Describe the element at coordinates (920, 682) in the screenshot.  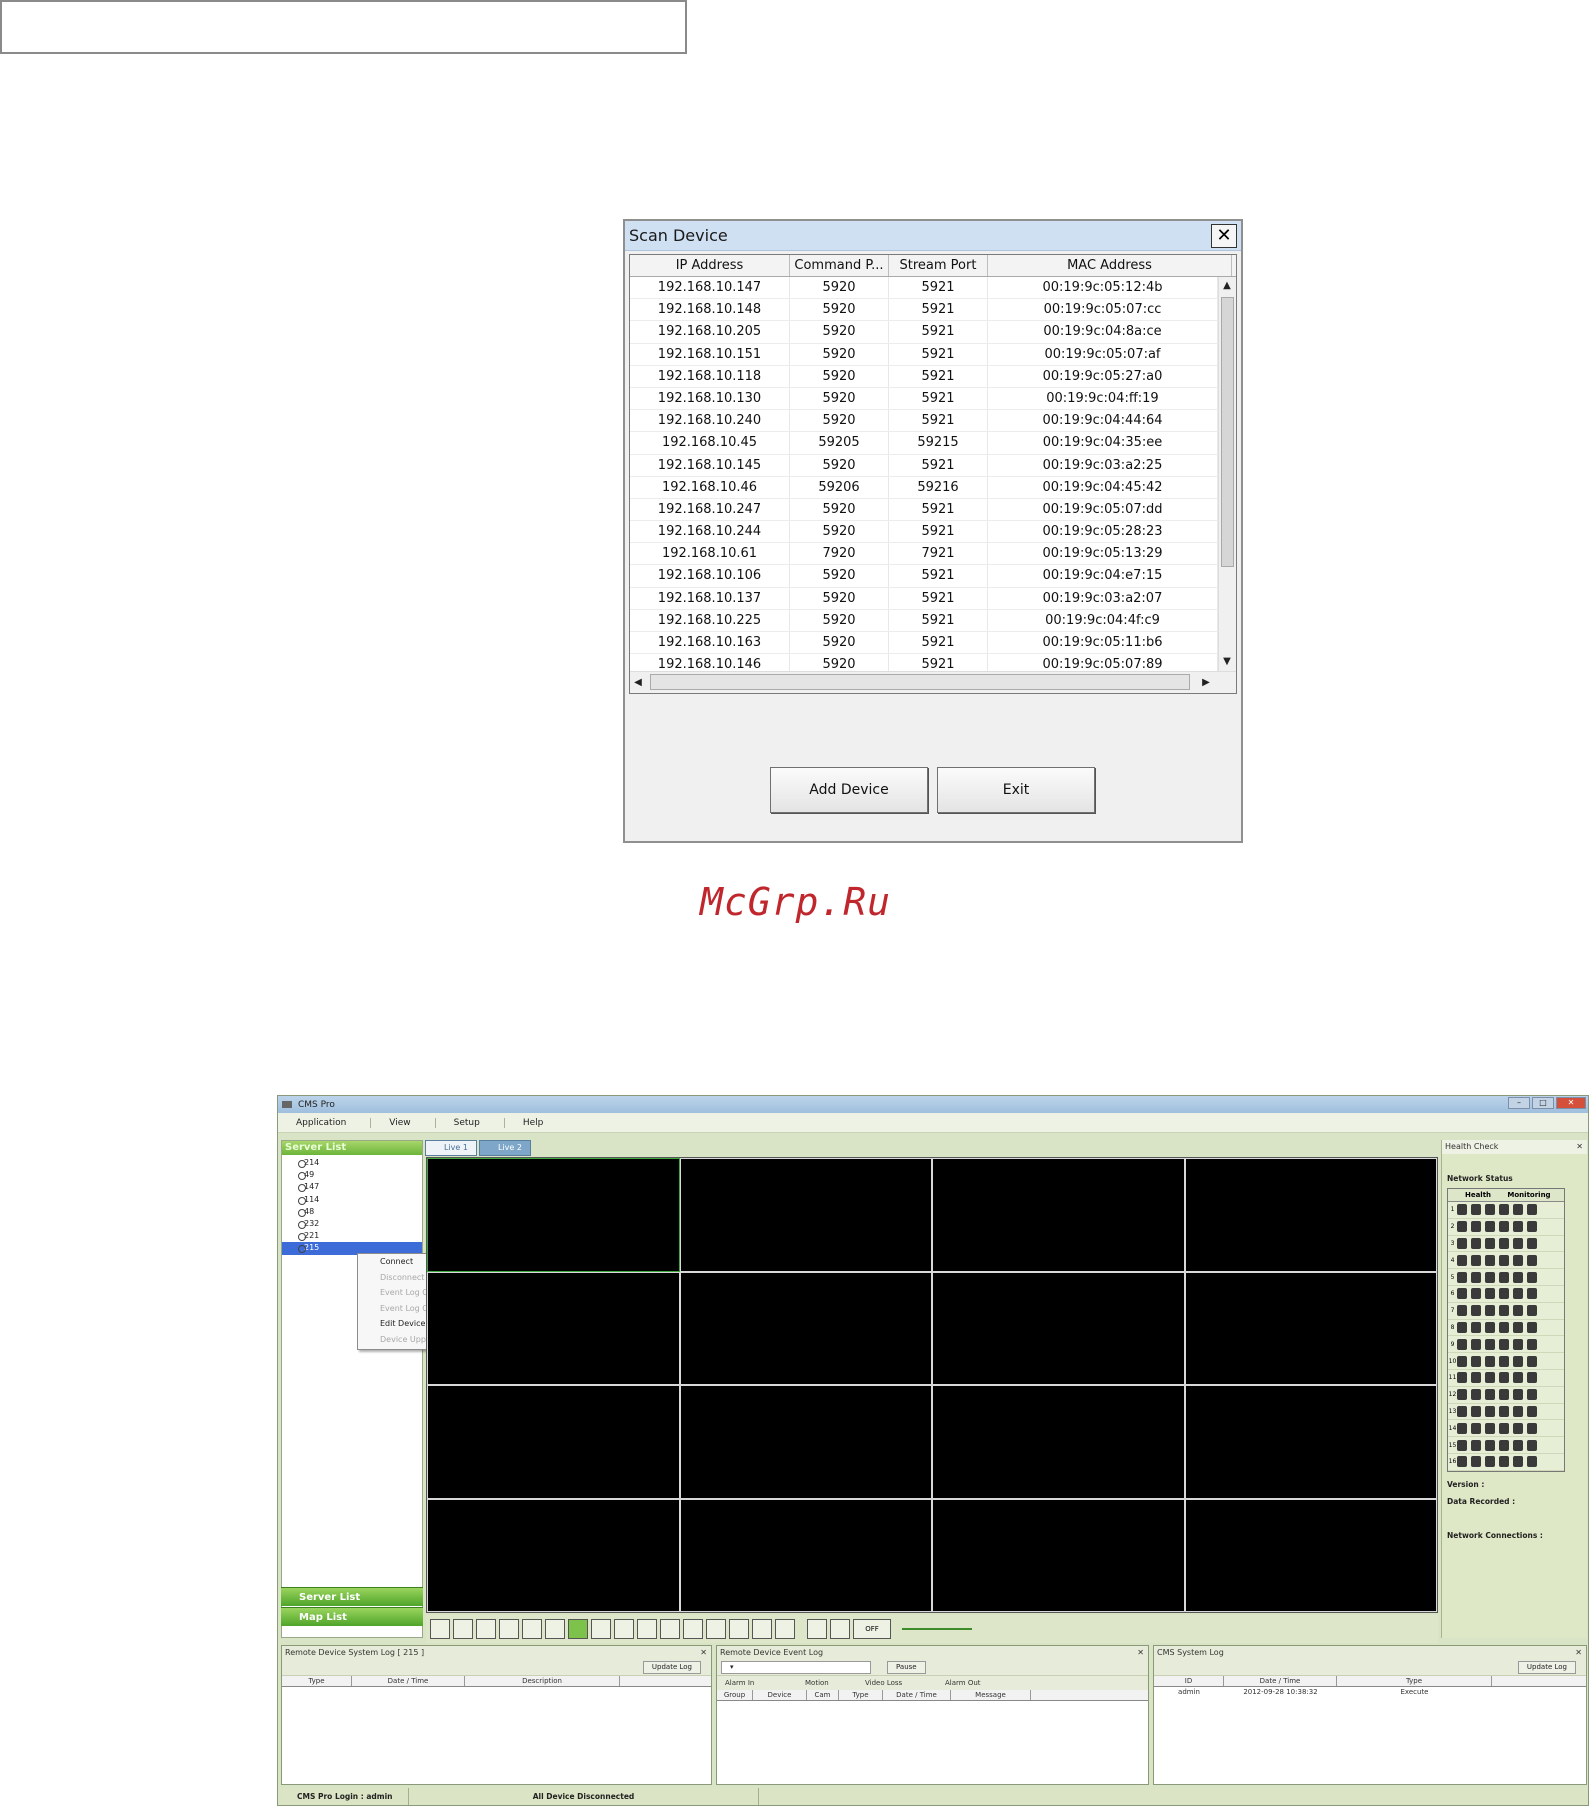
I see `hscroll-thumb` at that location.